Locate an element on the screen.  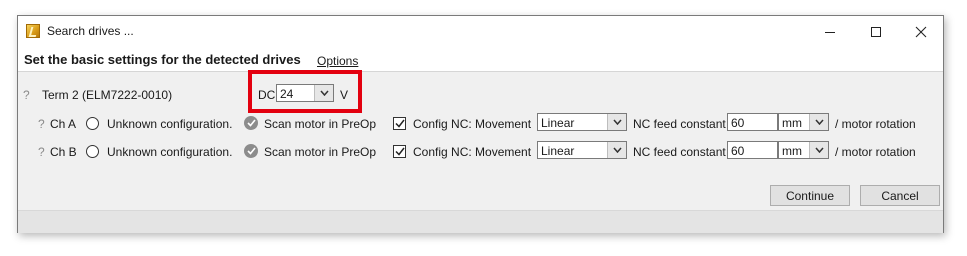
highlight-box is located at coordinates (305, 91).